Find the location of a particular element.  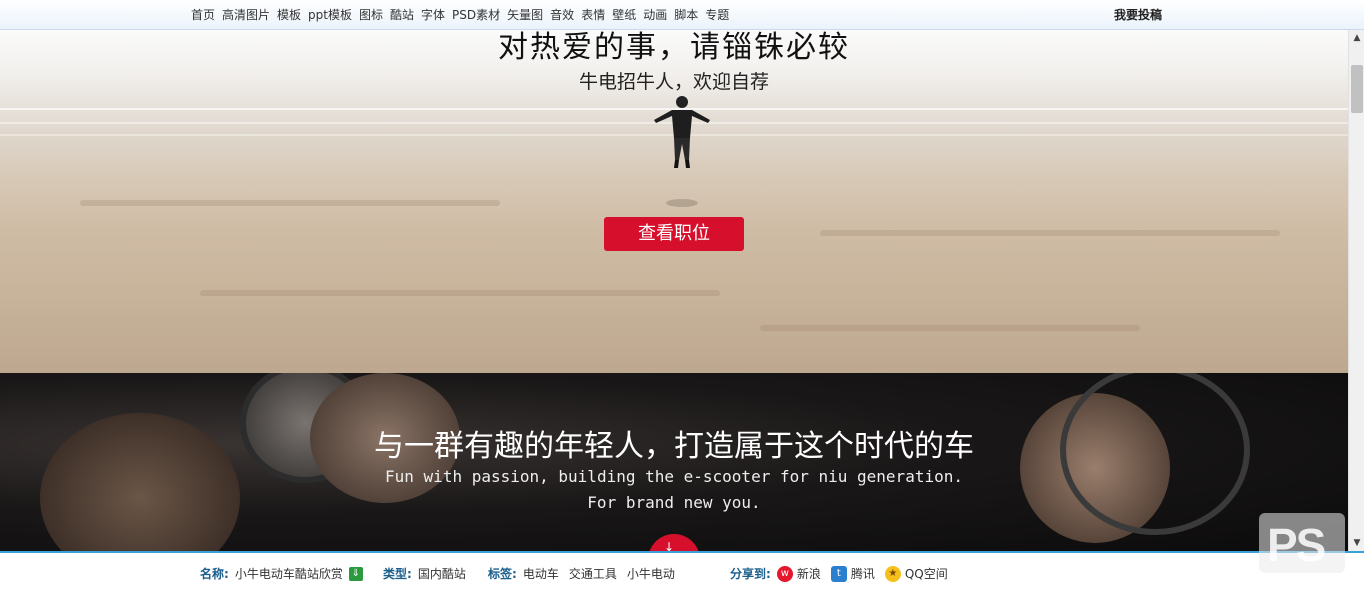

nav-link-ppt-templates: ppt模板 is located at coordinates (330, 15).